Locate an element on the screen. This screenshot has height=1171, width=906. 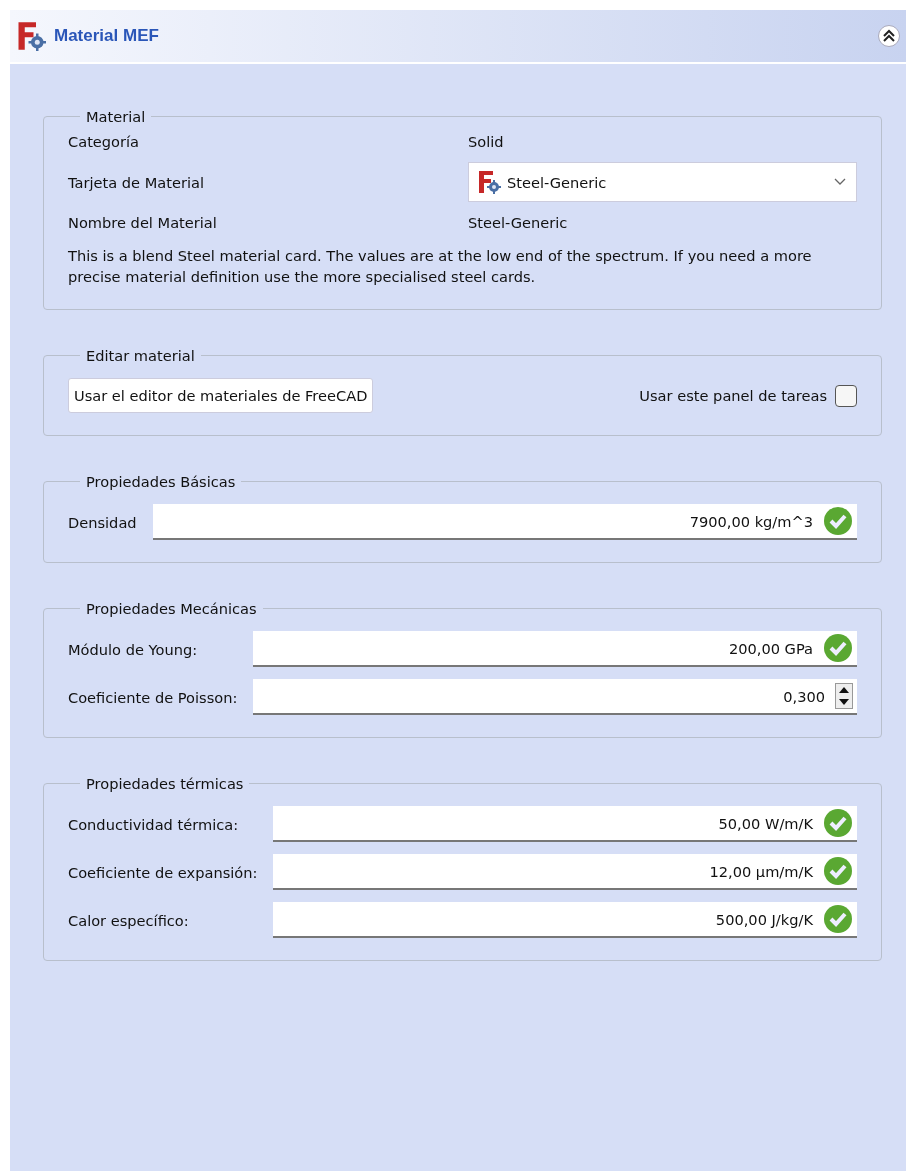
property-label: Densidad is located at coordinates (102, 522).